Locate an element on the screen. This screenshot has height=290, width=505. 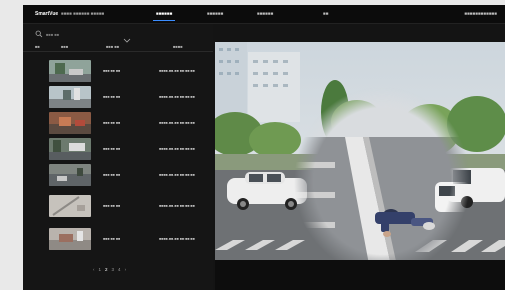
nav-item-3: ■■■■■■ is located at coordinates (265, 13).